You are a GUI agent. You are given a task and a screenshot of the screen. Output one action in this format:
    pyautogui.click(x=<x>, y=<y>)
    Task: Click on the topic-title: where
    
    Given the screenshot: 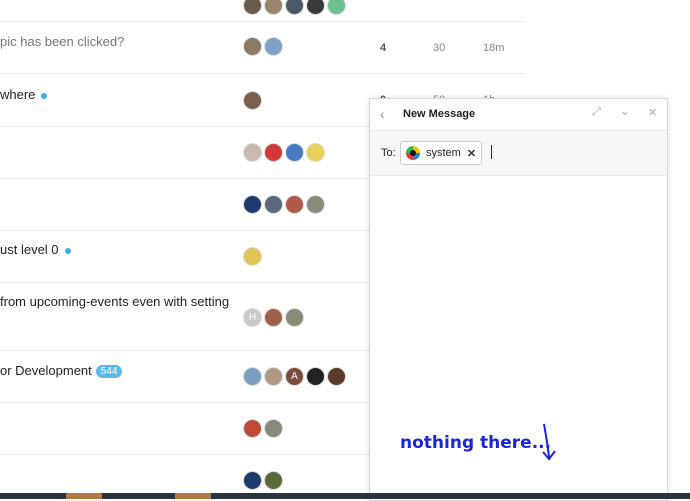 What is the action you would take?
    pyautogui.click(x=24, y=94)
    